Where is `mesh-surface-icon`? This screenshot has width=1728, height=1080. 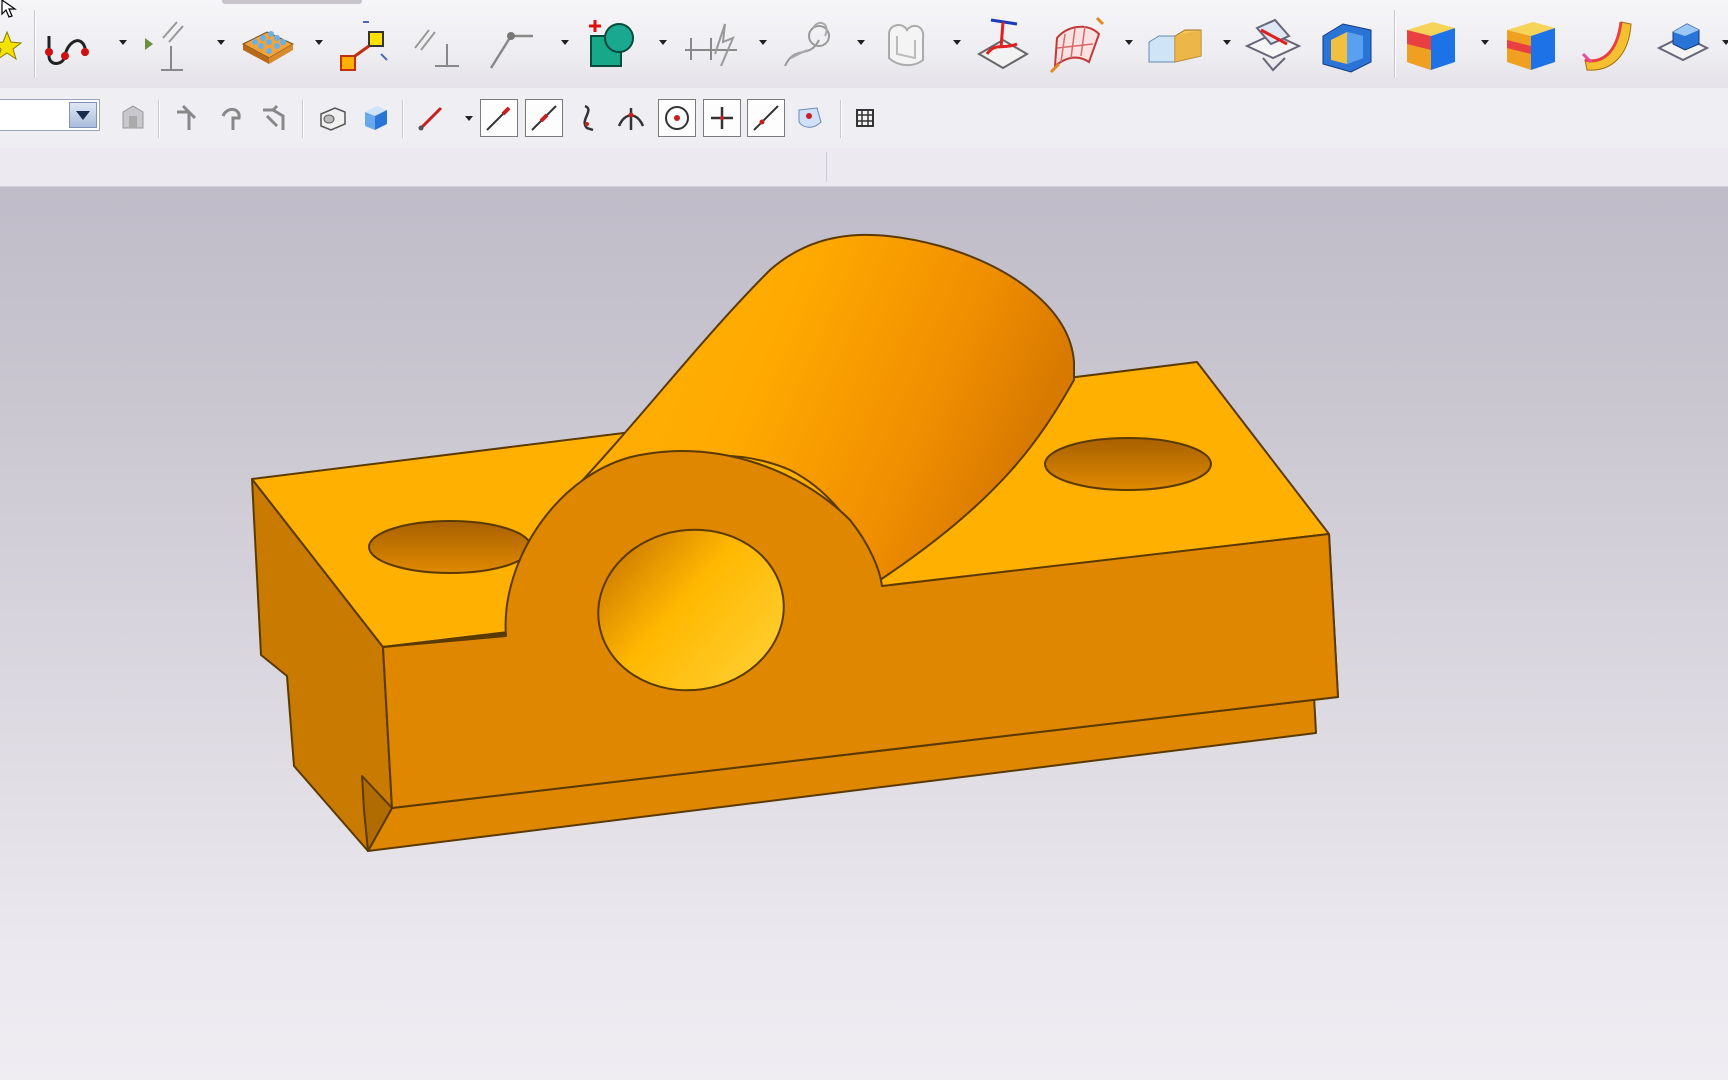 mesh-surface-icon is located at coordinates (1077, 45).